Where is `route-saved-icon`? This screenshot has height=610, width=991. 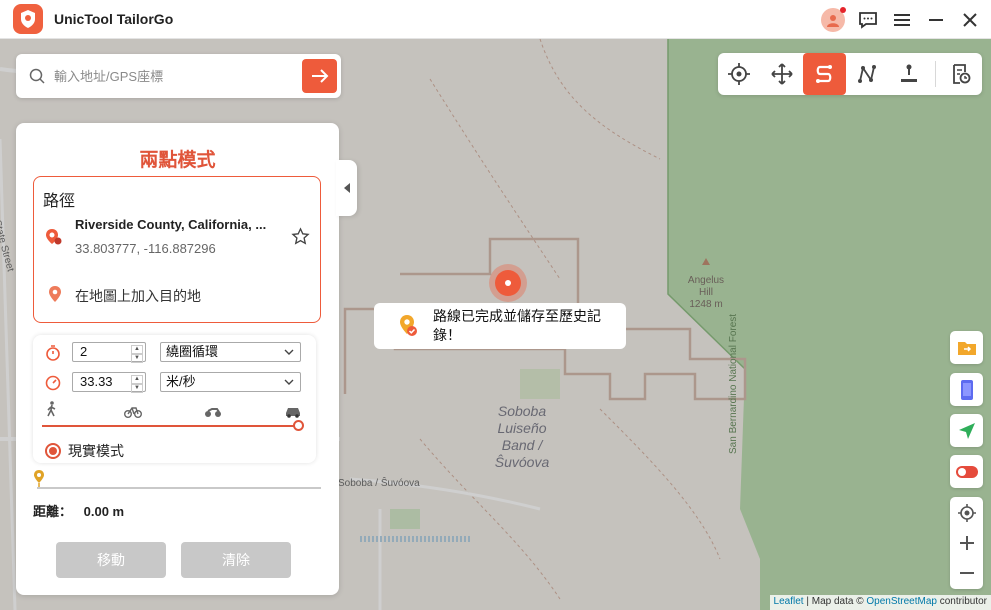 route-saved-icon is located at coordinates (408, 325).